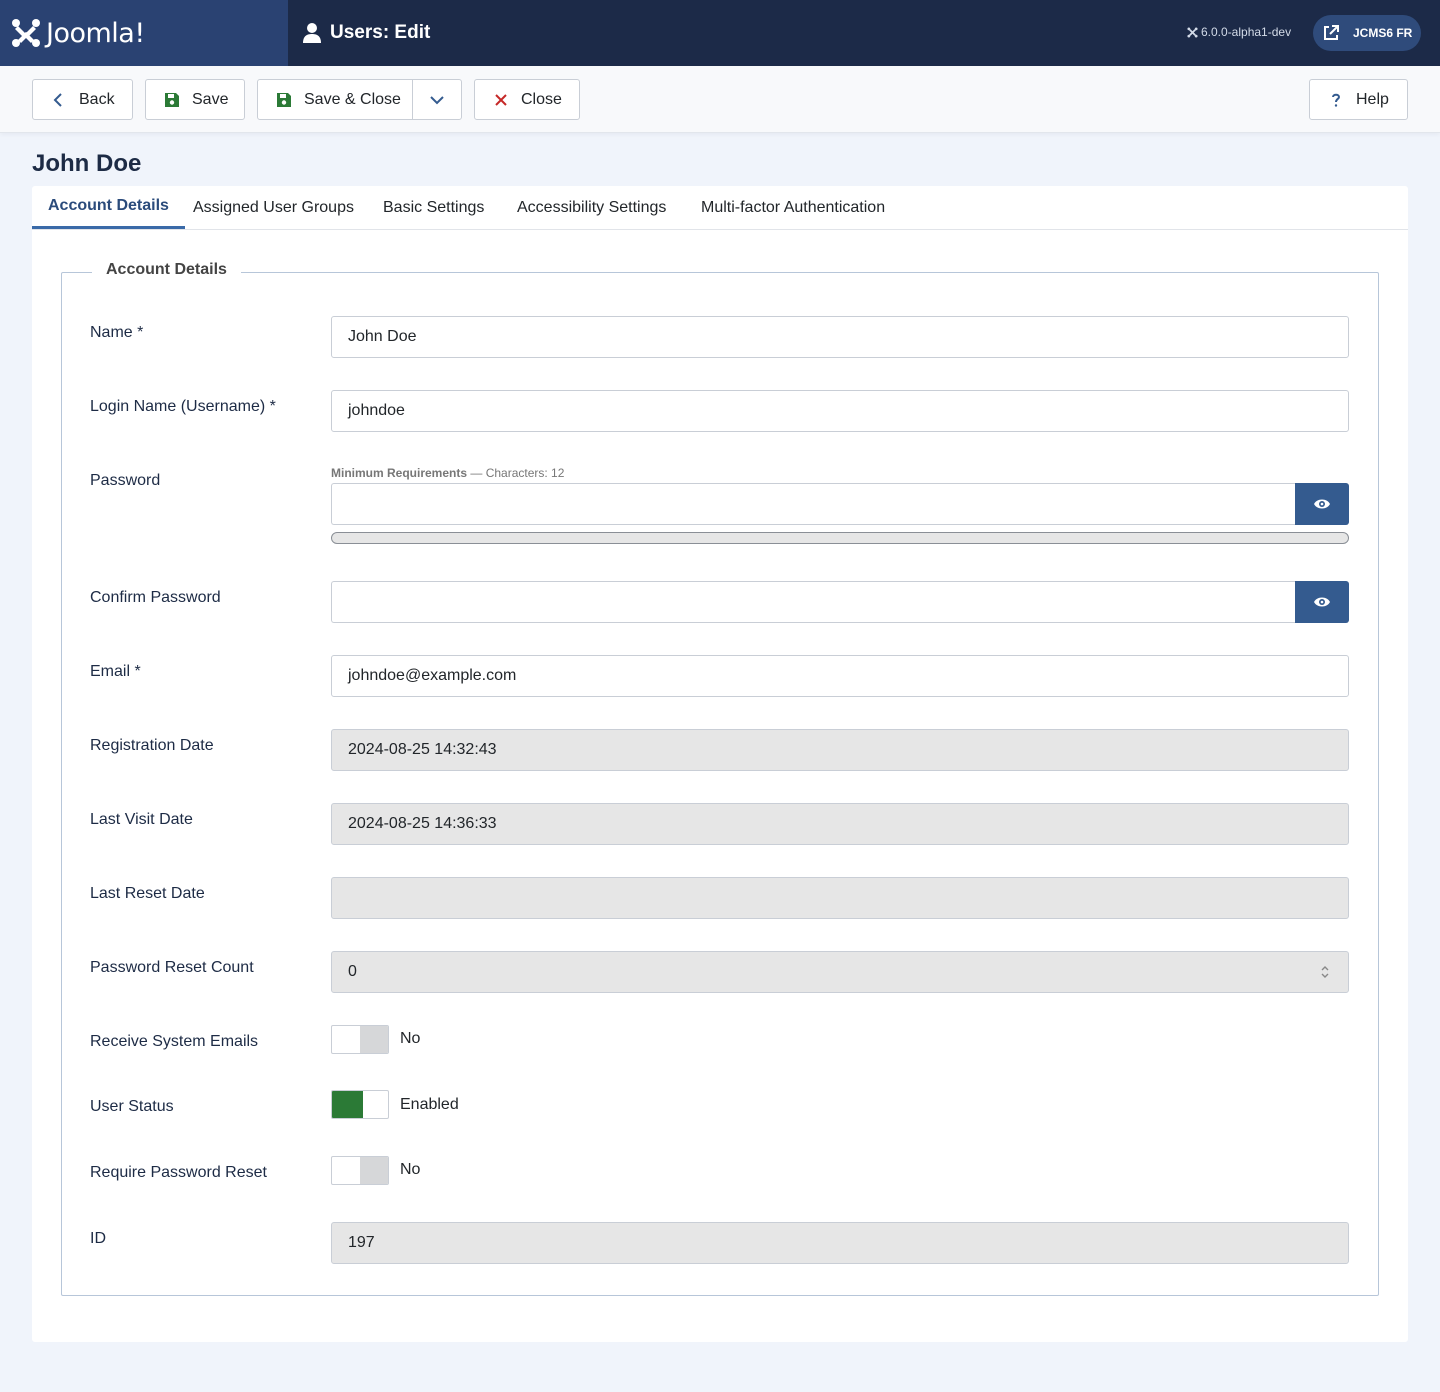 The height and width of the screenshot is (1392, 1440). Describe the element at coordinates (501, 99) in the screenshot. I see `close-icon` at that location.